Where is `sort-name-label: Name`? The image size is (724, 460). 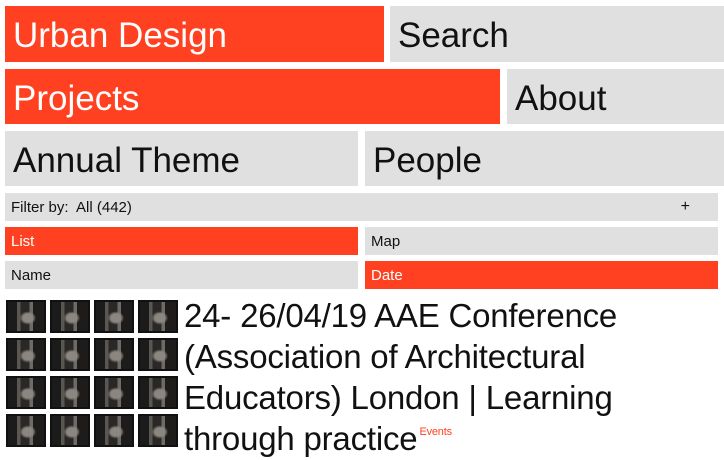 sort-name-label: Name is located at coordinates (31, 275).